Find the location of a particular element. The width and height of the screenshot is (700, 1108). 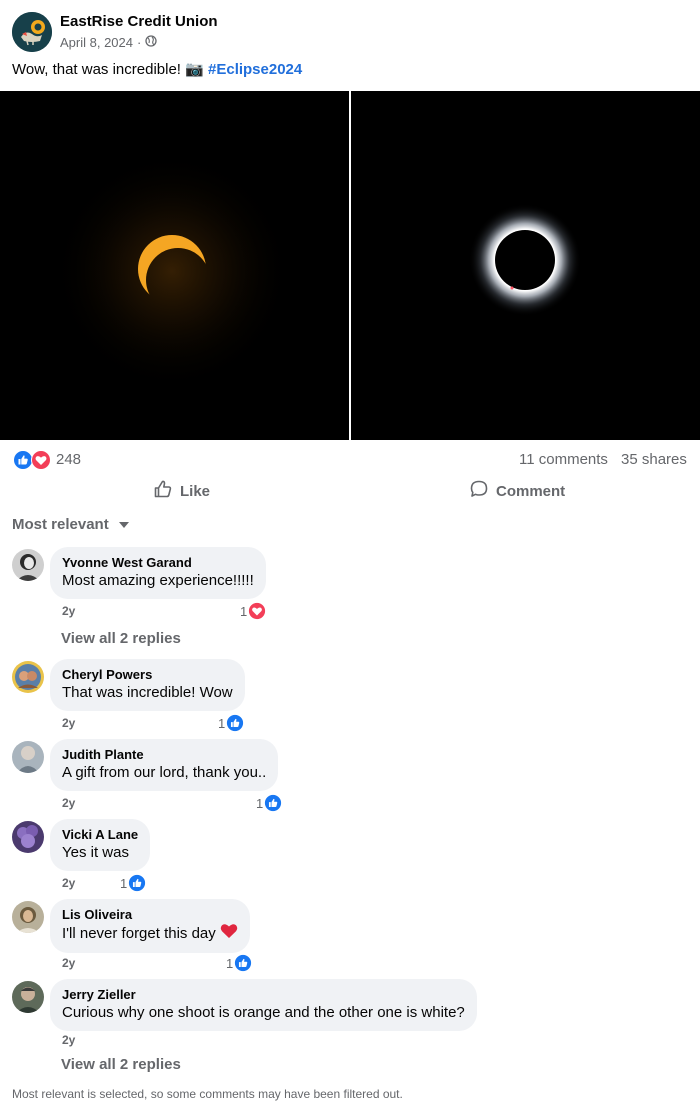

speech-bubble-icon is located at coordinates (479, 491).